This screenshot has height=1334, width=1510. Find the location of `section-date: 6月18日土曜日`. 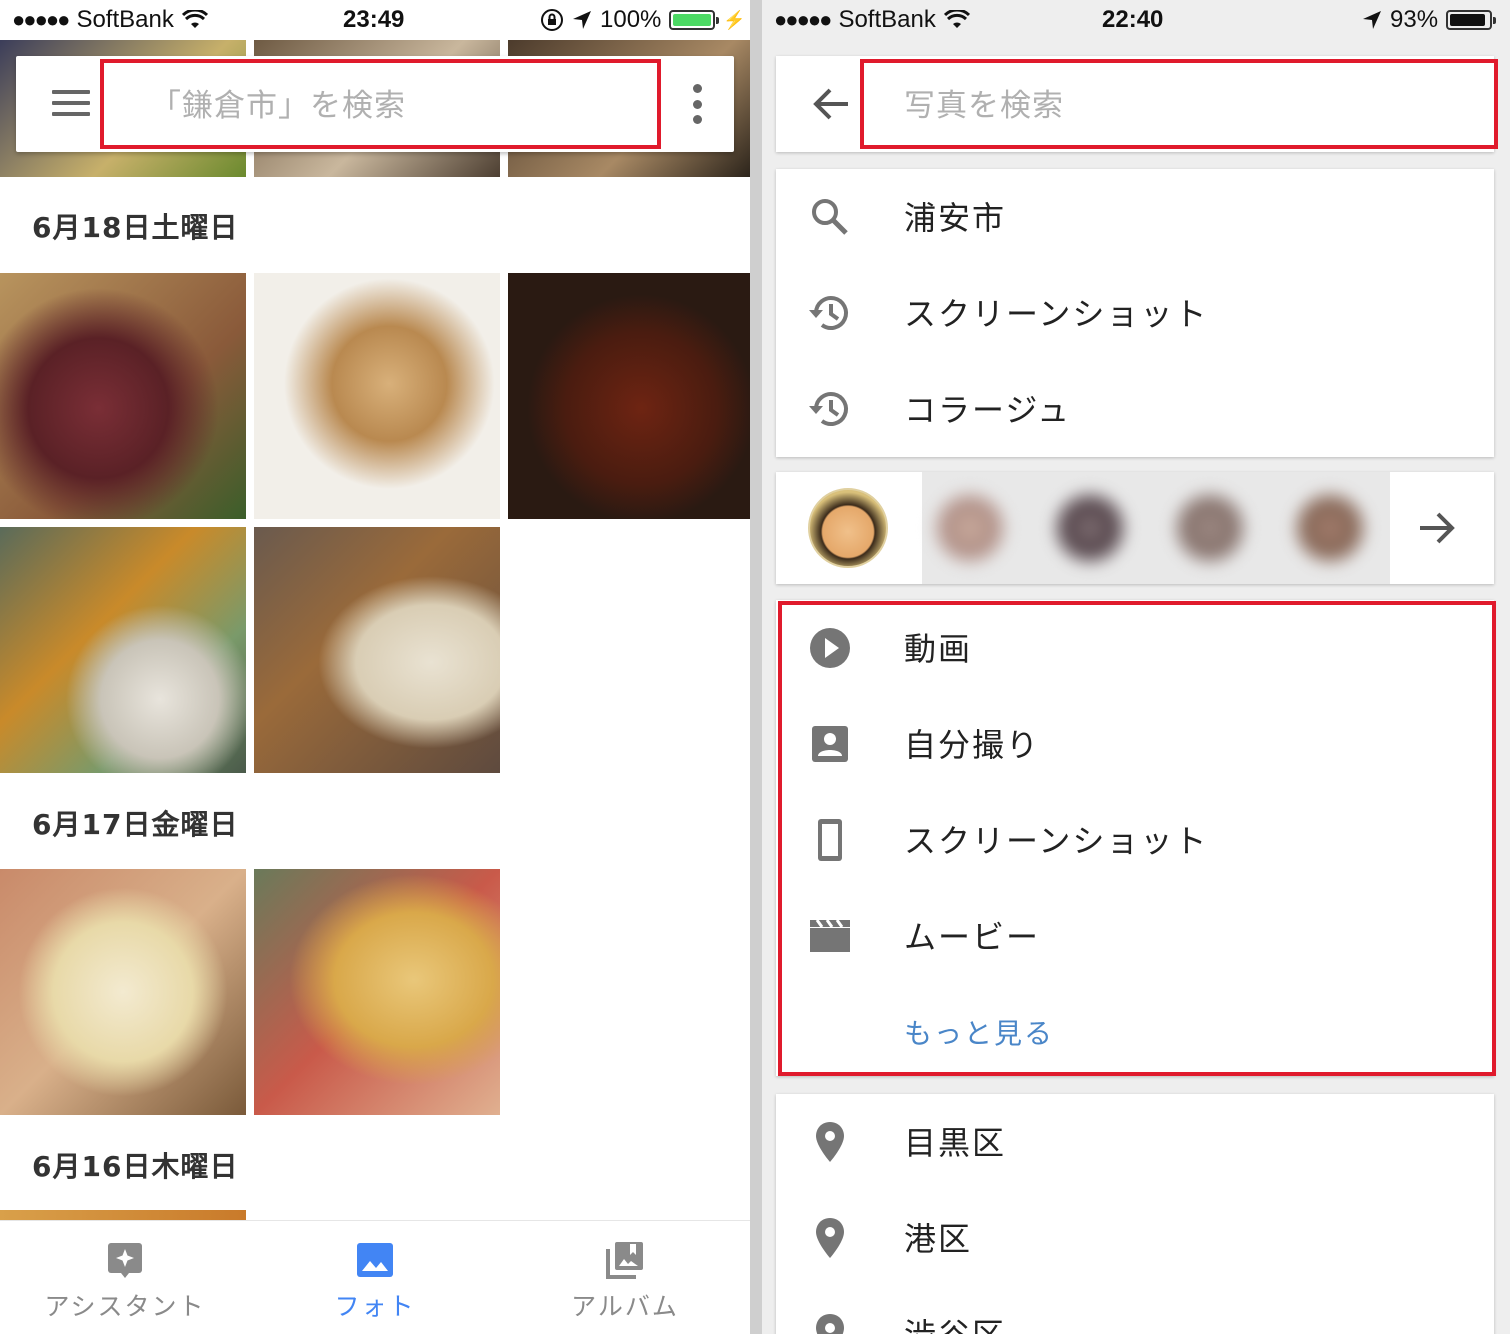

section-date: 6月18日土曜日 is located at coordinates (135, 227).